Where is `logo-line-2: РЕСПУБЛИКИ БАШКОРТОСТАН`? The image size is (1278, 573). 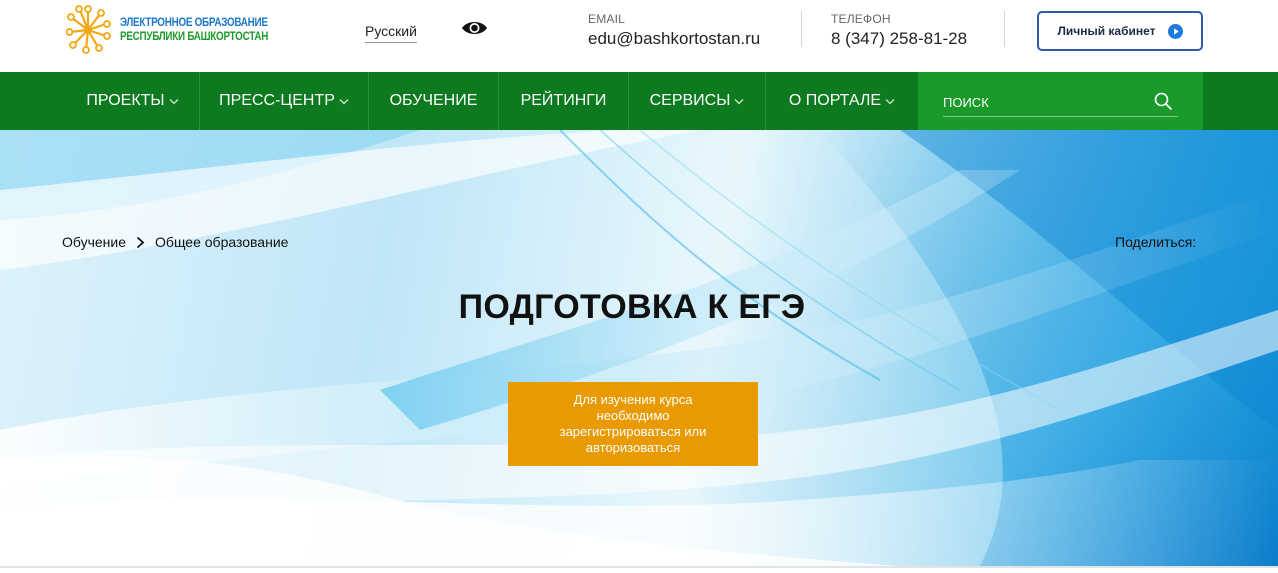
logo-line-2: РЕСПУБЛИКИ БАШКОРТОСТАН is located at coordinates (194, 36).